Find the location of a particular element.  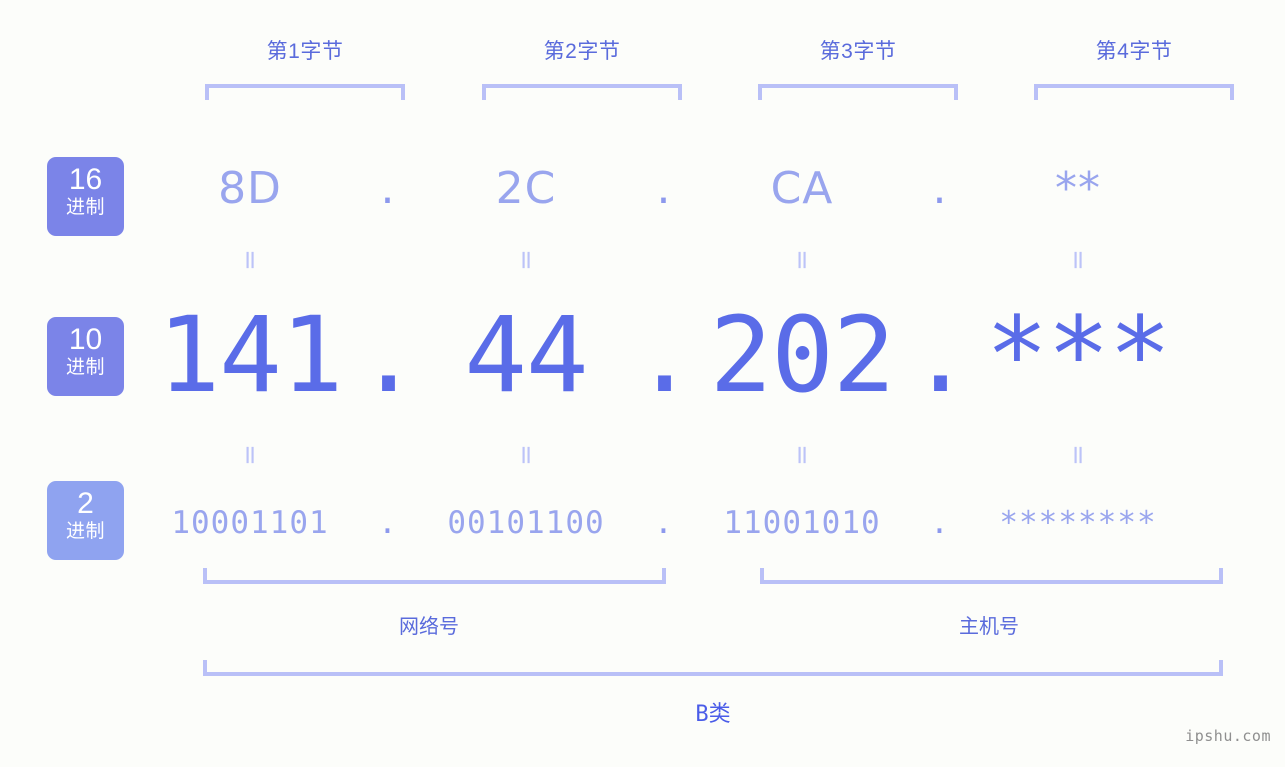

binary-octet-4: ******** is located at coordinates (1078, 523).